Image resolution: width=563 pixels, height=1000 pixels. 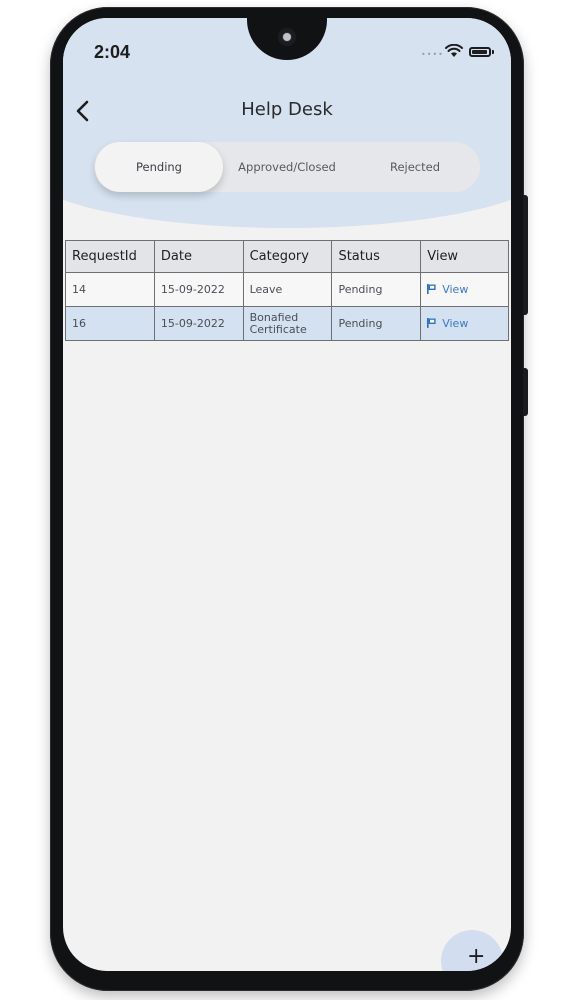 What do you see at coordinates (464, 256) in the screenshot?
I see `column-header-view: View` at bounding box center [464, 256].